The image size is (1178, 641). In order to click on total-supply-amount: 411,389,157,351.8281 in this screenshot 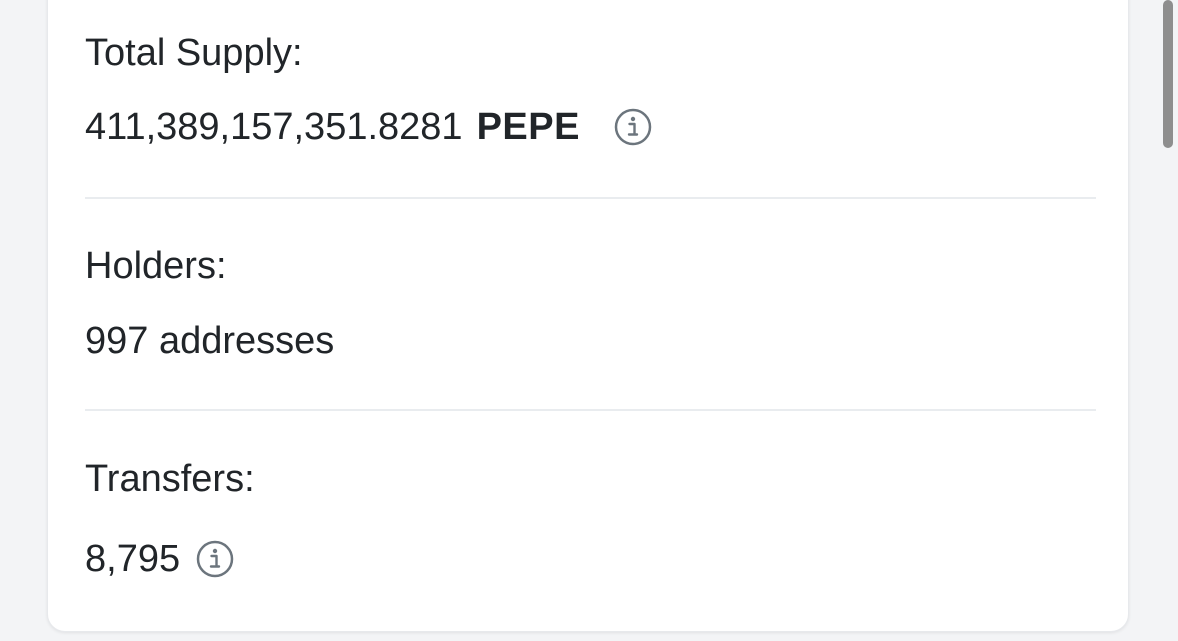, I will do `click(274, 127)`.